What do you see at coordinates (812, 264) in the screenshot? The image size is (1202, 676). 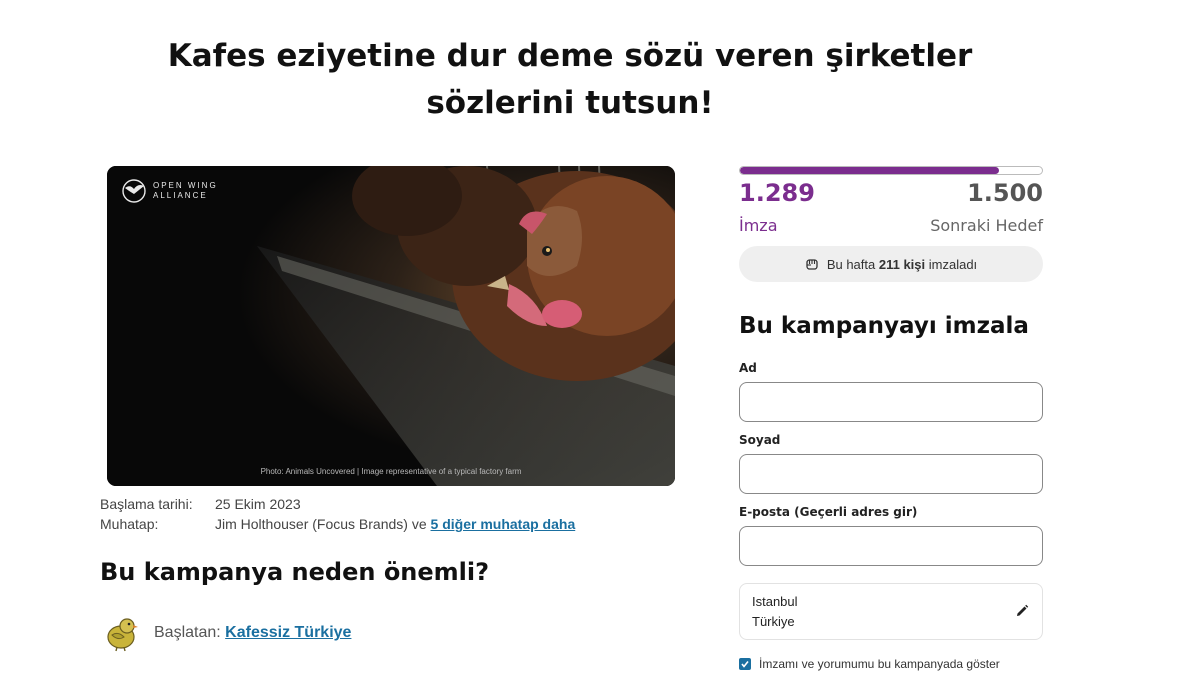 I see `raised-fist-icon` at bounding box center [812, 264].